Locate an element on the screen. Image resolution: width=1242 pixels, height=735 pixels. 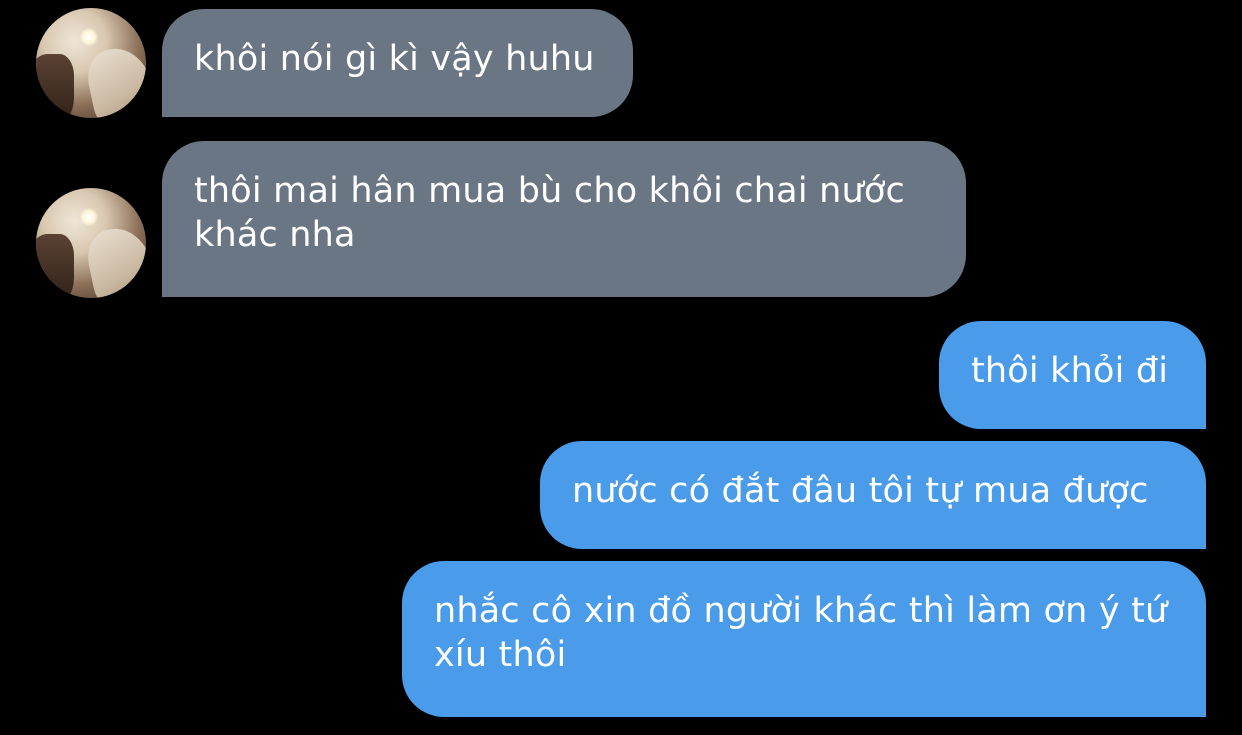
outgoing-message-bubble: nước có đắt đâu tôi tự mua được is located at coordinates (873, 495).